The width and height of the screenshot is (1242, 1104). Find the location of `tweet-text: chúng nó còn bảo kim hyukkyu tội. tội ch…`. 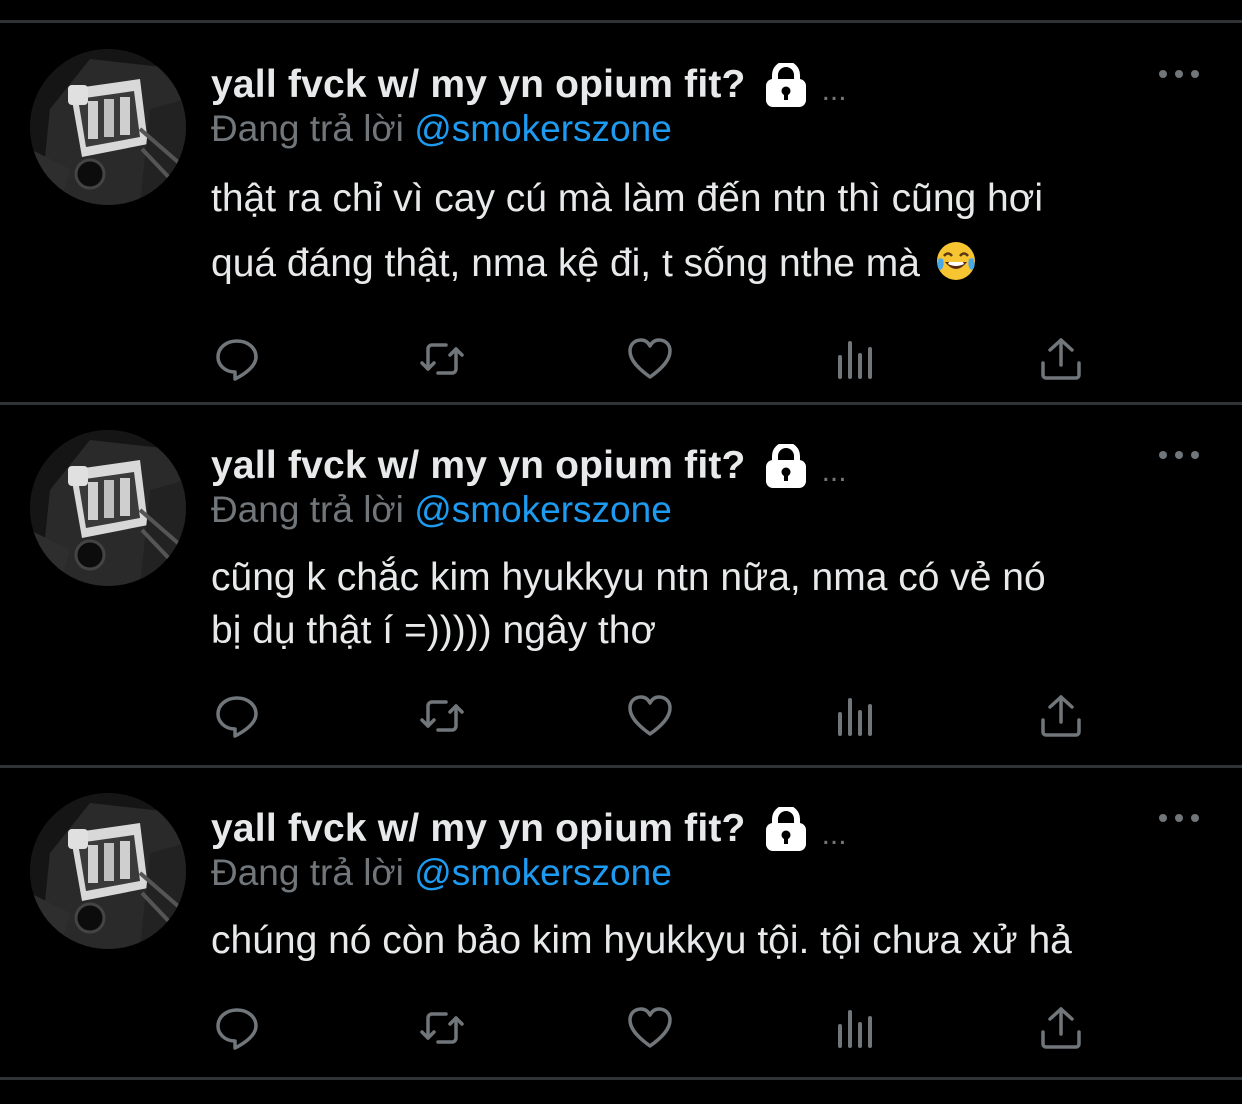

tweet-text: chúng nó còn bảo kim hyukkyu tội. tội ch… is located at coordinates (711, 940).